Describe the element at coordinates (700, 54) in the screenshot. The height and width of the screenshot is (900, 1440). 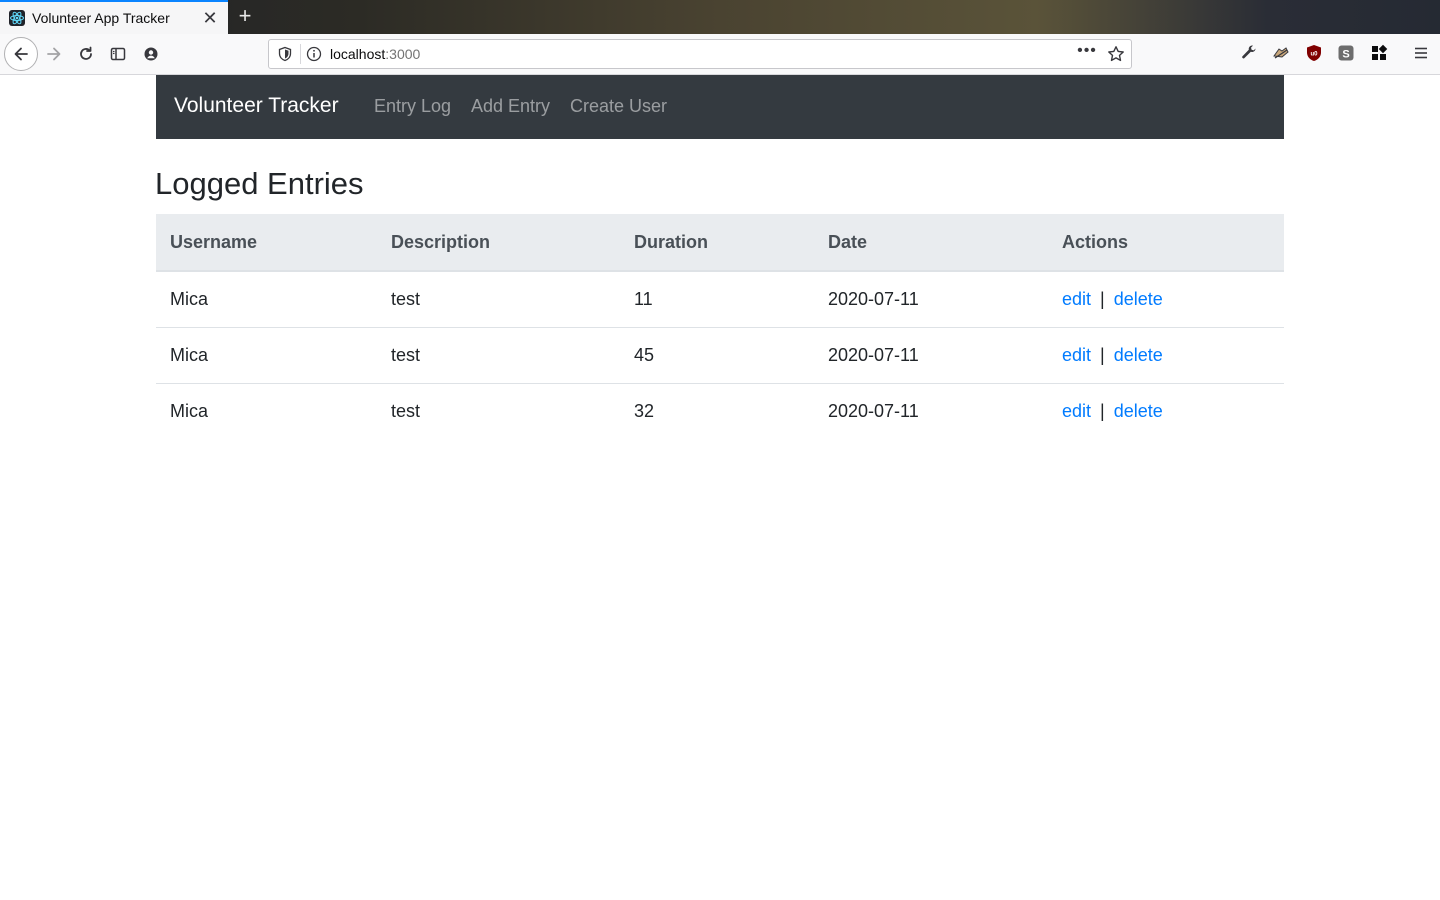
I see `address-bar: localhost:3000 •••` at that location.